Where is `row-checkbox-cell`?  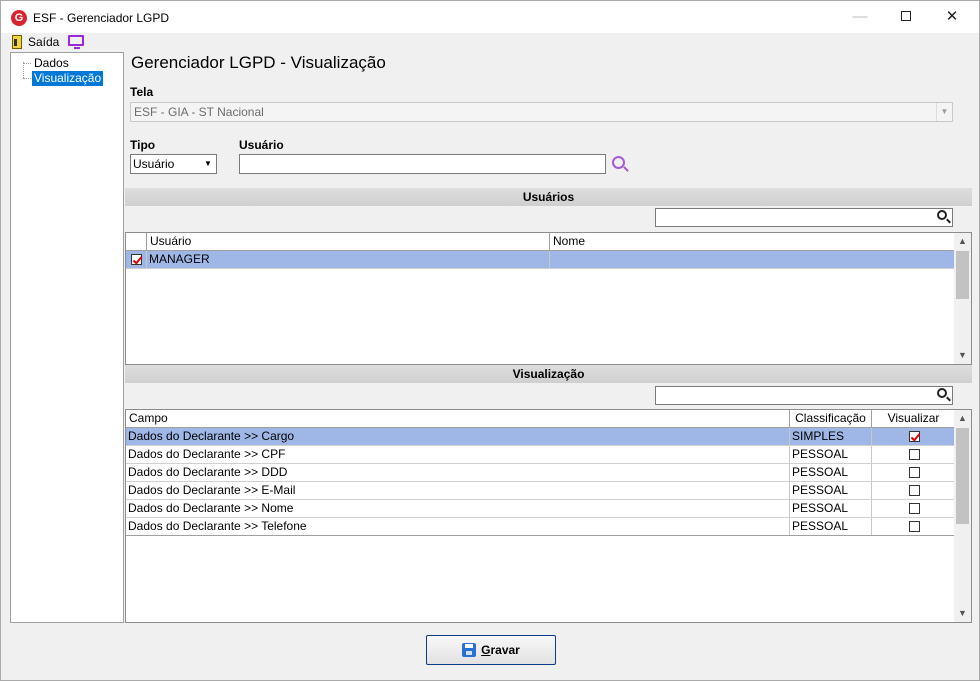 row-checkbox-cell is located at coordinates (136, 259).